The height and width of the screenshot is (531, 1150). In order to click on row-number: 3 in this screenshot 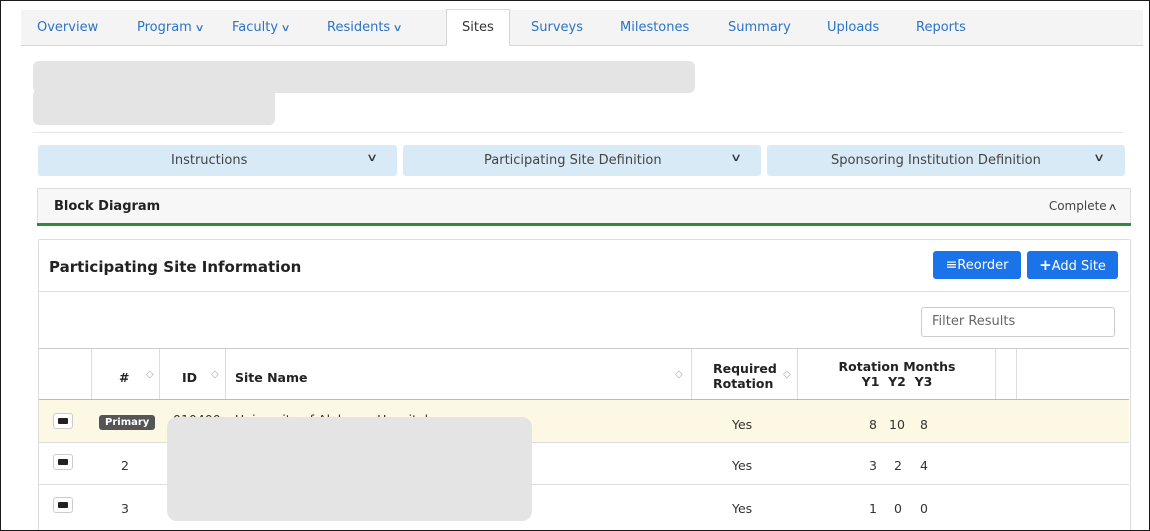, I will do `click(125, 508)`.